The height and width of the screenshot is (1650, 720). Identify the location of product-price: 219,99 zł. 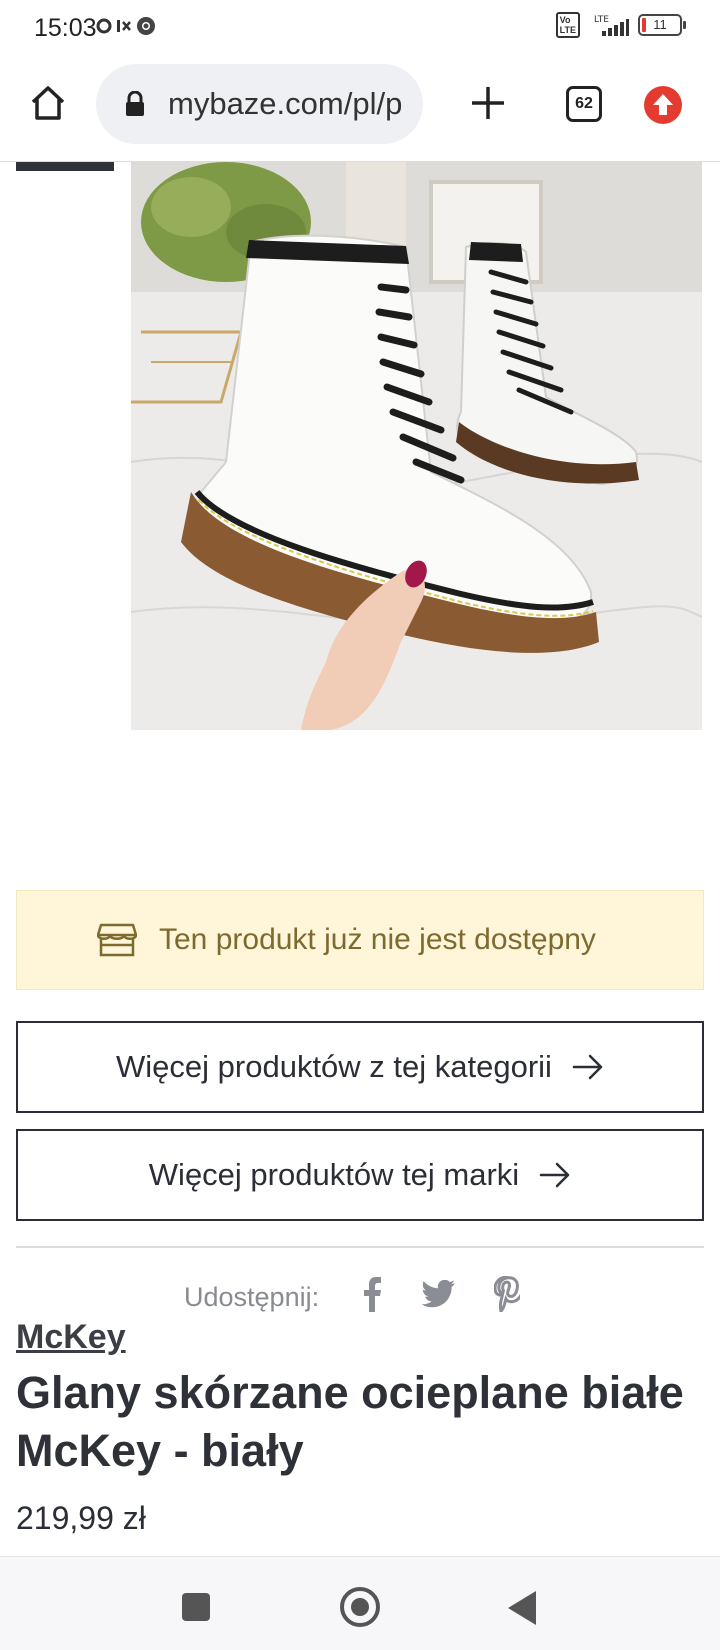
(81, 1518).